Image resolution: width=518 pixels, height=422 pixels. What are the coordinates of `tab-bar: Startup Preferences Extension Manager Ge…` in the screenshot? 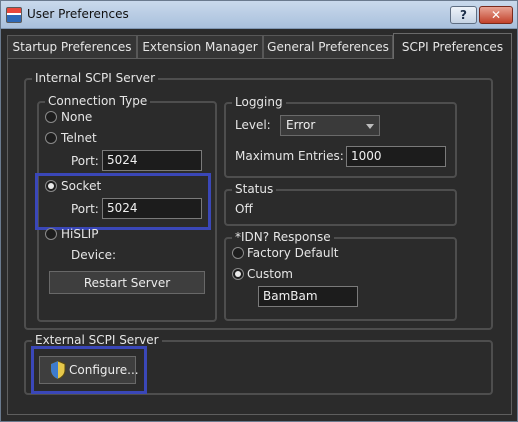 It's located at (259, 46).